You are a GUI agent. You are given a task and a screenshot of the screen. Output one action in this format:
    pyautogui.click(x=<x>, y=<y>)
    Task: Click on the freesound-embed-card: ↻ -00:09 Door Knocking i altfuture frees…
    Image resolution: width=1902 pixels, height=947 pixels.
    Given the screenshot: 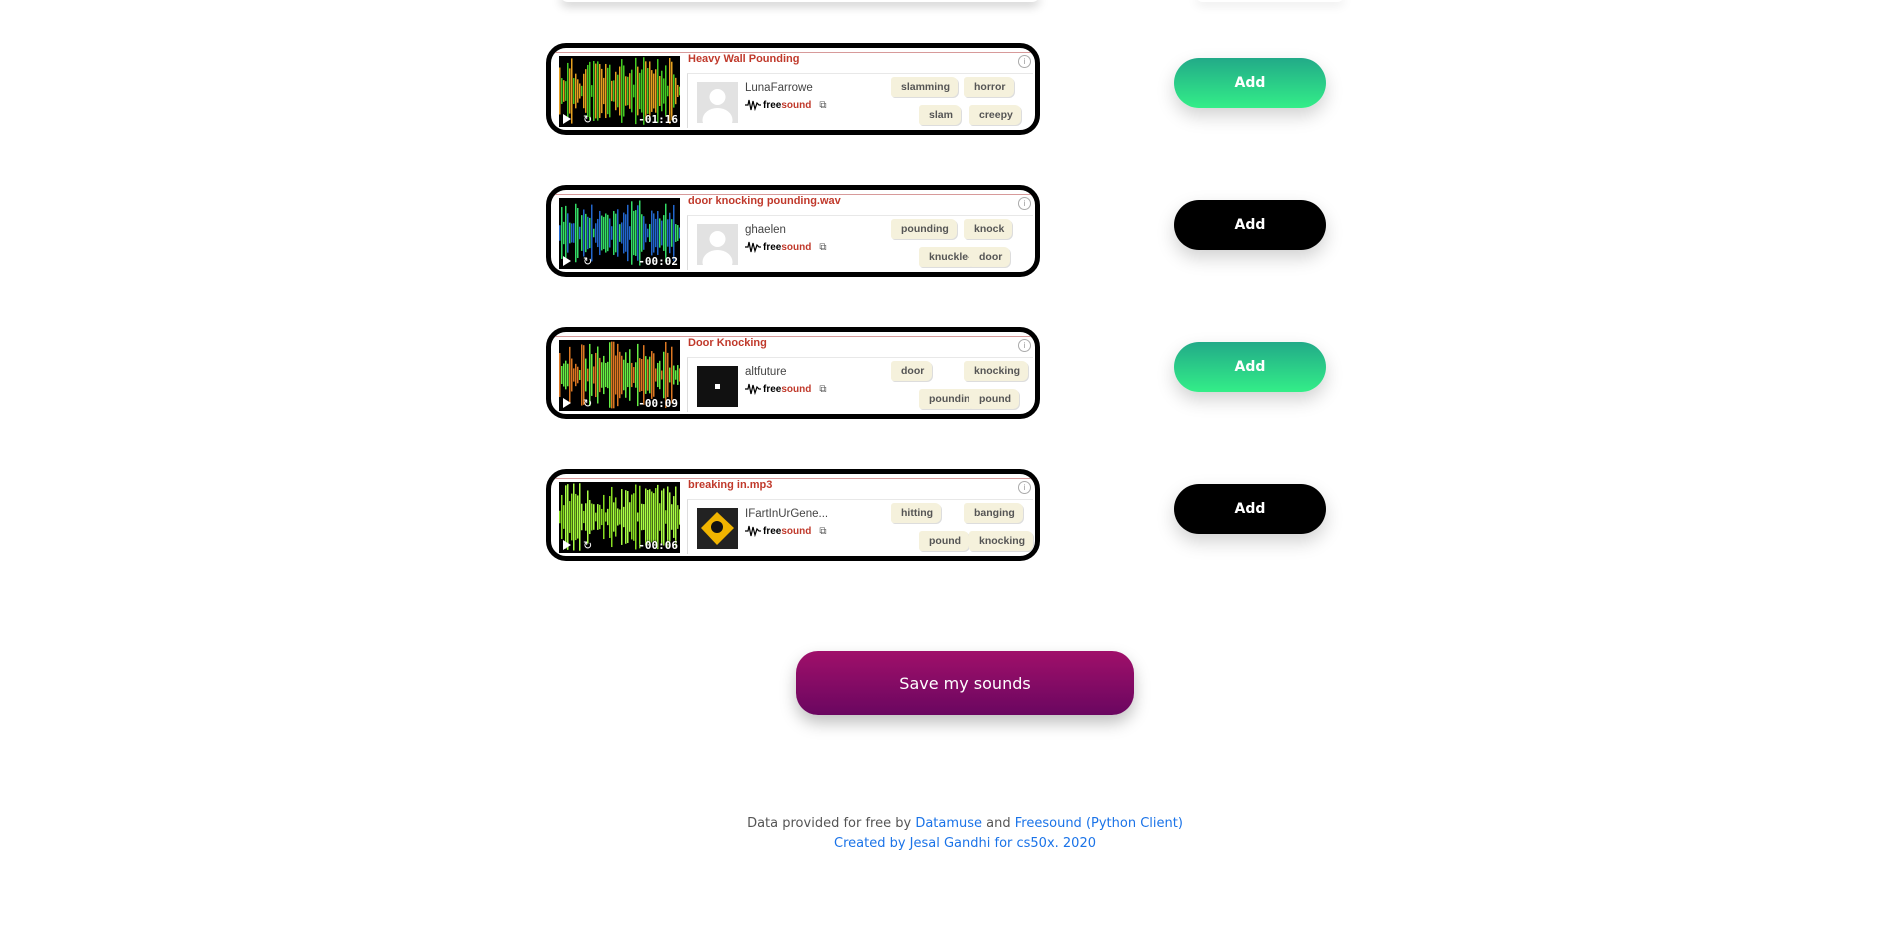 What is the action you would take?
    pyautogui.click(x=793, y=373)
    